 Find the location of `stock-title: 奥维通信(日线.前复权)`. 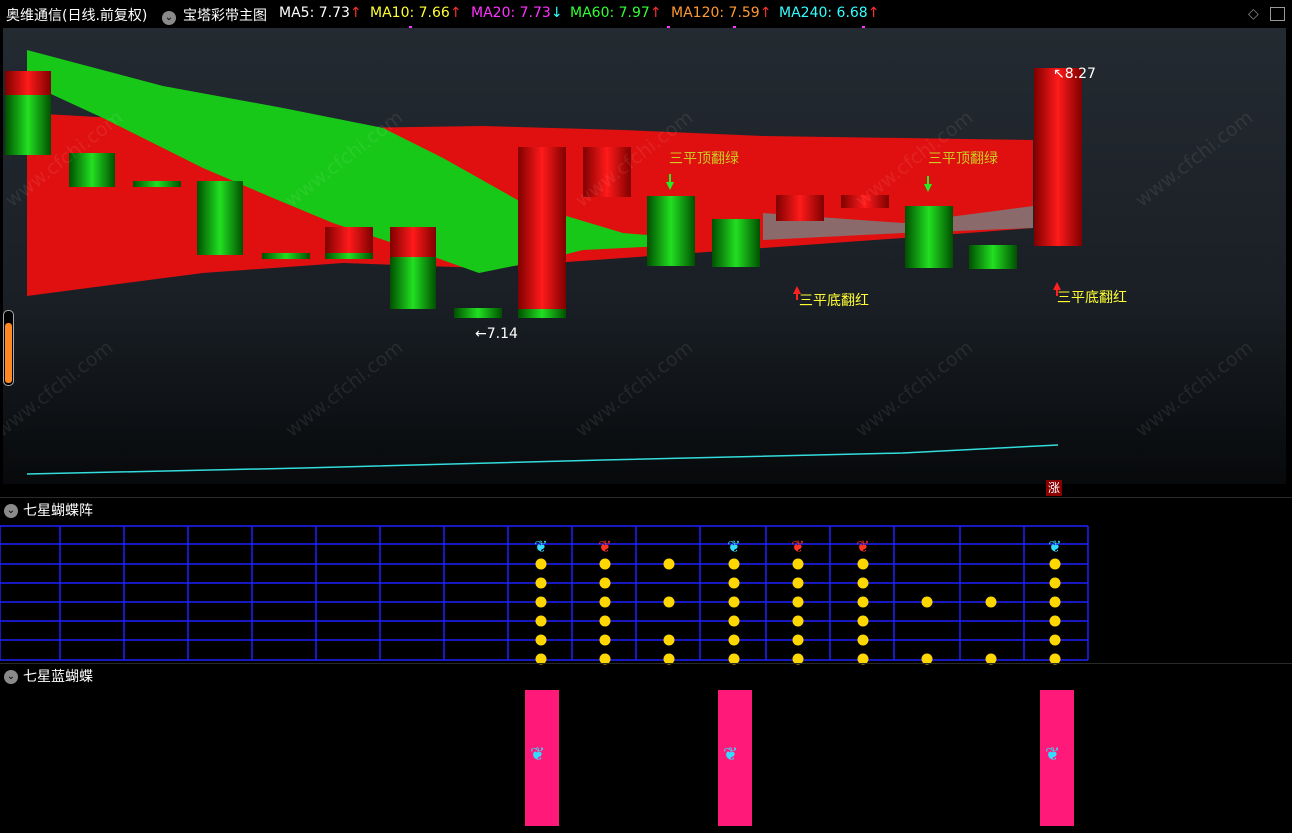

stock-title: 奥维通信(日线.前复权) is located at coordinates (76, 15).